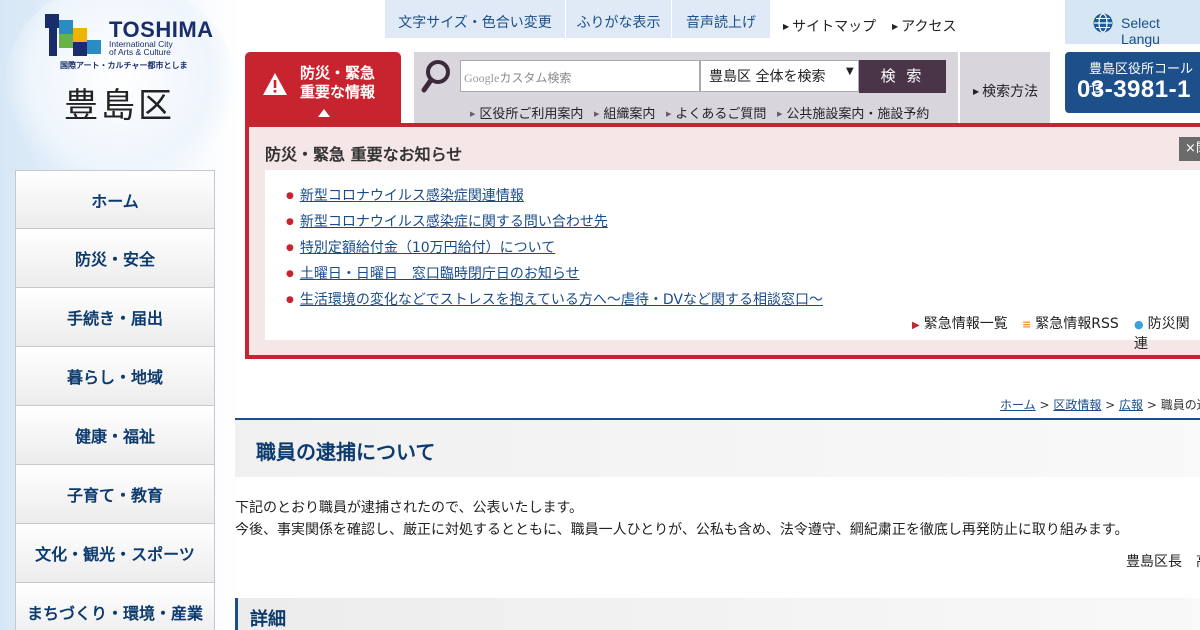  Describe the element at coordinates (115, 199) in the screenshot. I see `nav-item-home: ホーム` at that location.